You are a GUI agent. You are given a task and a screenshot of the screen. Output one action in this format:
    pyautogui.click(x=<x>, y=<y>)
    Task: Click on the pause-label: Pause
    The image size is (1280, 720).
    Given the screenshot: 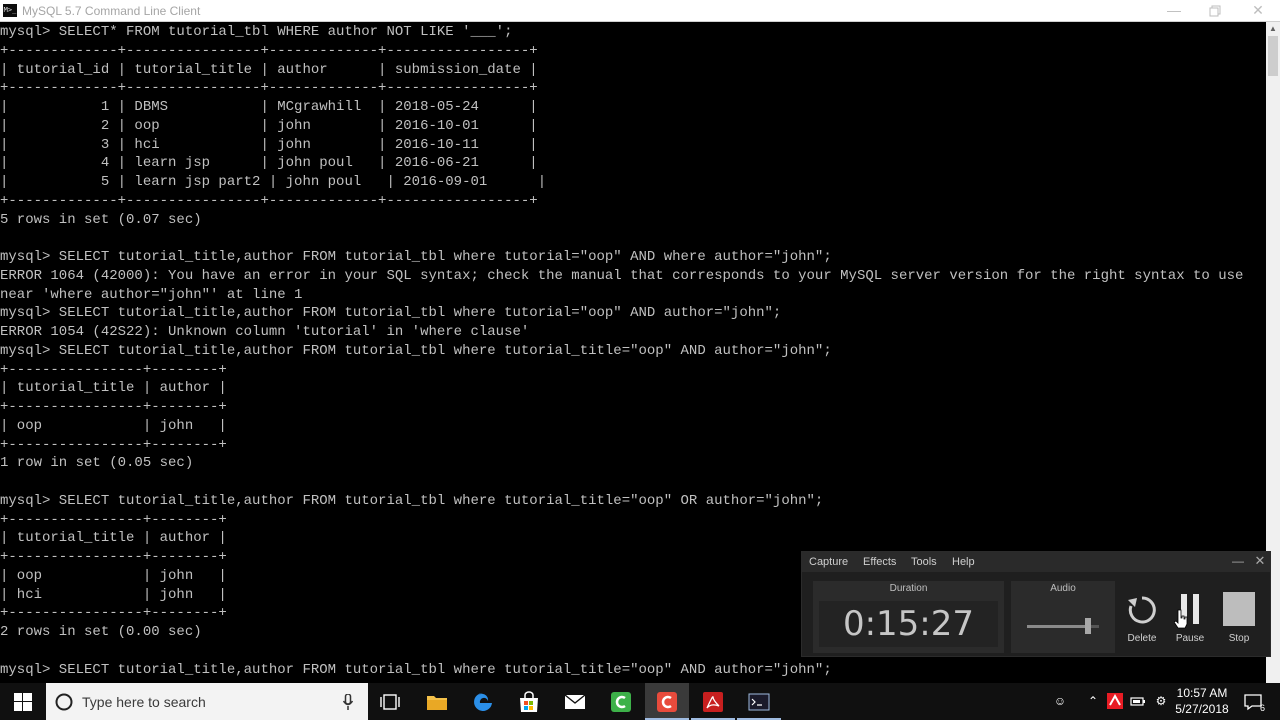 What is the action you would take?
    pyautogui.click(x=1190, y=638)
    